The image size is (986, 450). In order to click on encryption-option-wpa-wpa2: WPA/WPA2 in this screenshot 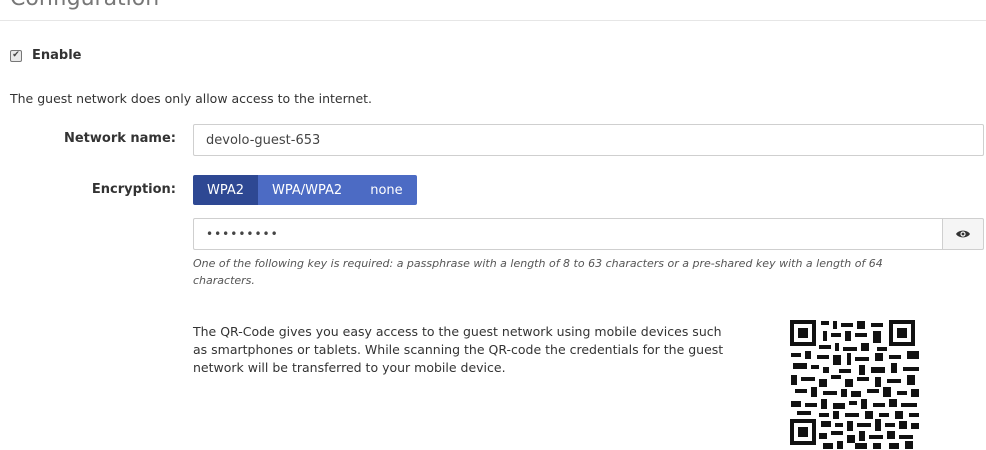, I will do `click(307, 190)`.